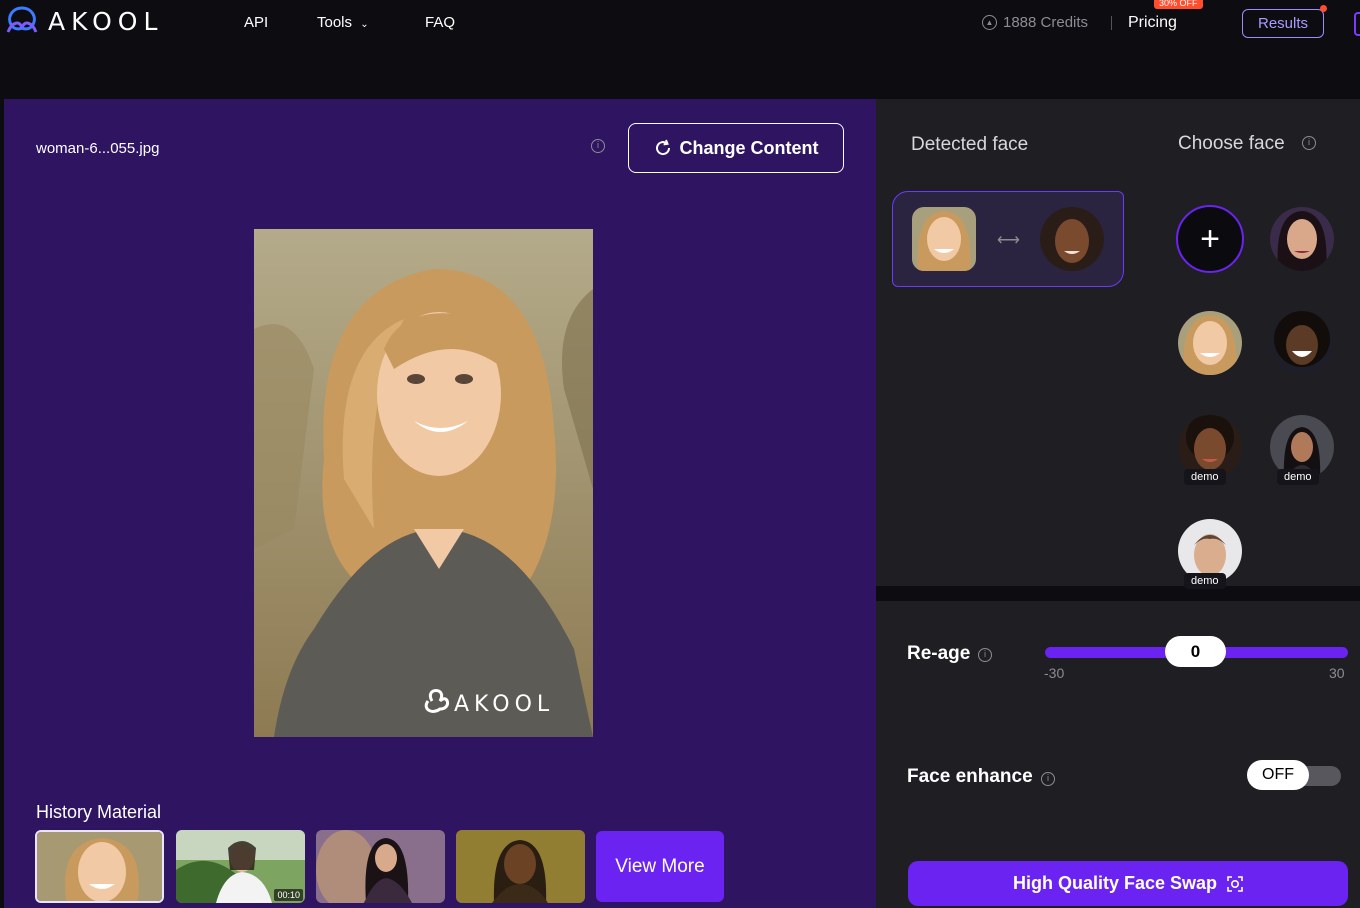 The height and width of the screenshot is (908, 1360). I want to click on change-content-label: Change Content, so click(749, 147).